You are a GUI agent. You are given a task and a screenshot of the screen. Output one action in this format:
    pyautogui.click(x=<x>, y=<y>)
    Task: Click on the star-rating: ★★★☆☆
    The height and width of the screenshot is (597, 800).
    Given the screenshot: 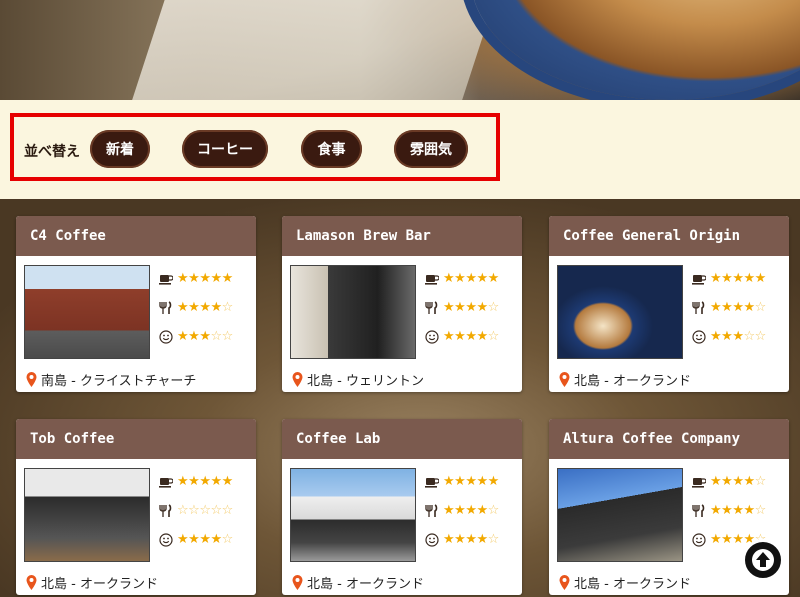 What is the action you would take?
    pyautogui.click(x=205, y=336)
    